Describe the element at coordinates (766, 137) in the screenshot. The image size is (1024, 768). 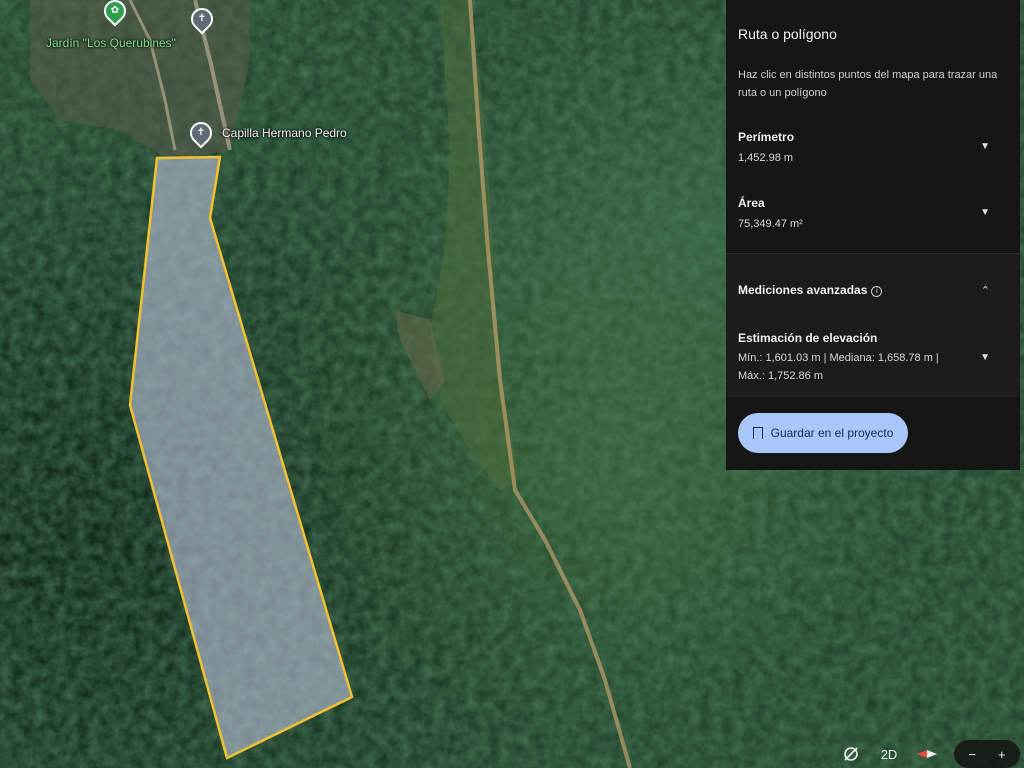
I see `perimeter-label: Perímetro` at that location.